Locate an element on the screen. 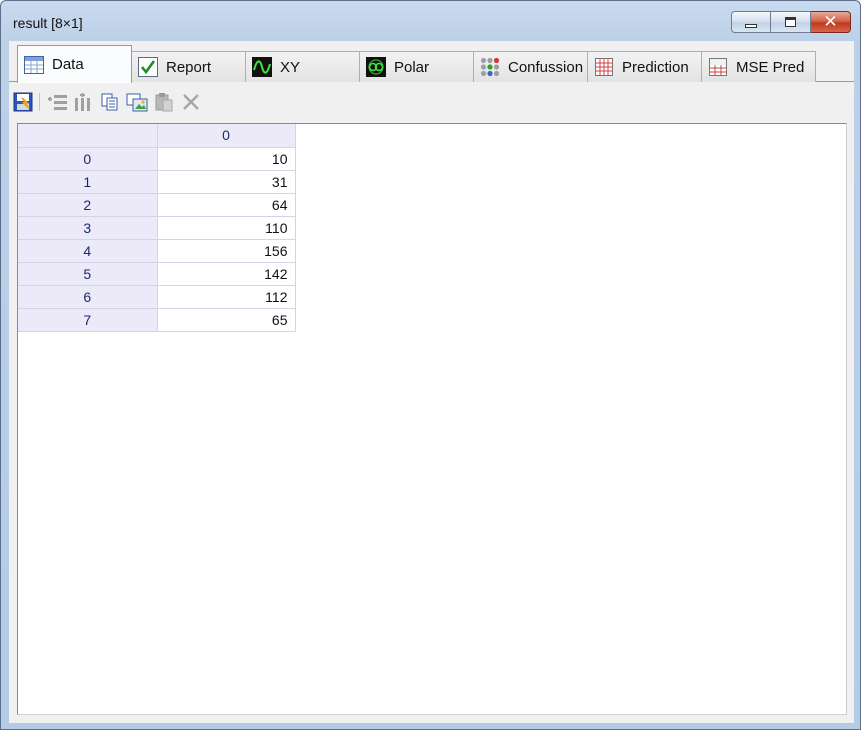 Image resolution: width=861 pixels, height=730 pixels. tab-data: Data is located at coordinates (74, 64).